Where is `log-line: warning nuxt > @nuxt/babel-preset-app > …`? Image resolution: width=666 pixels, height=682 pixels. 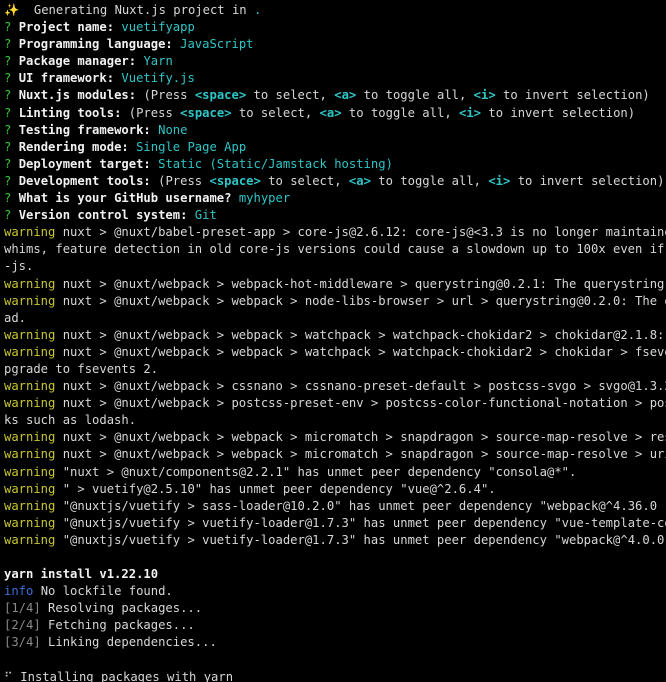 log-line: warning nuxt > @nuxt/babel-preset-app > … is located at coordinates (335, 232).